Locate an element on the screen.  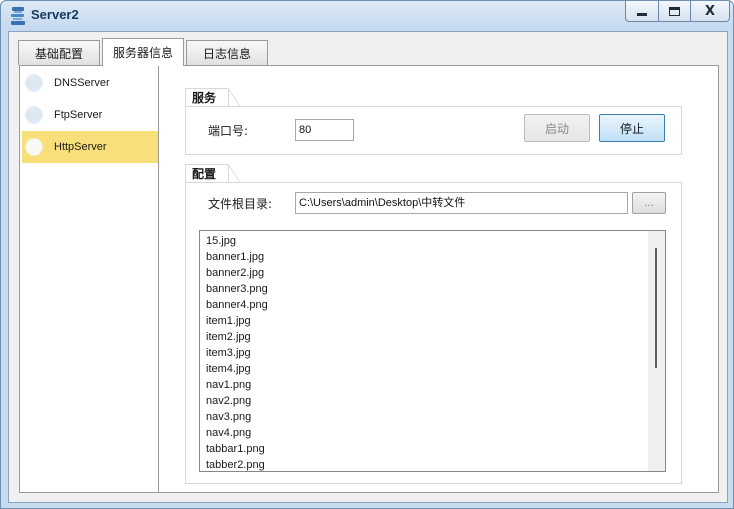
minimize-button is located at coordinates (642, 11).